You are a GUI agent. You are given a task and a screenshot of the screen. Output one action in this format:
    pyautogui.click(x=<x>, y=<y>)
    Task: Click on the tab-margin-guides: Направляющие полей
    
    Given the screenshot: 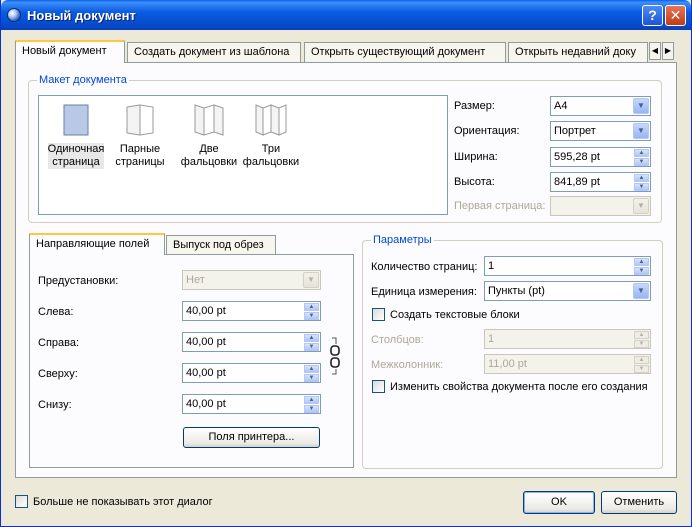 What is the action you would take?
    pyautogui.click(x=97, y=244)
    